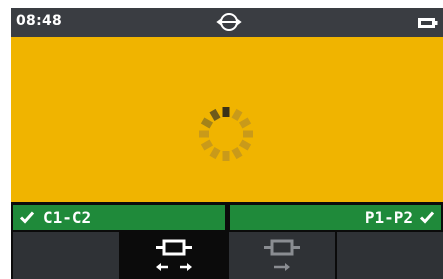  Describe the element at coordinates (39, 21) in the screenshot. I see `clock-time: 08:48` at that location.